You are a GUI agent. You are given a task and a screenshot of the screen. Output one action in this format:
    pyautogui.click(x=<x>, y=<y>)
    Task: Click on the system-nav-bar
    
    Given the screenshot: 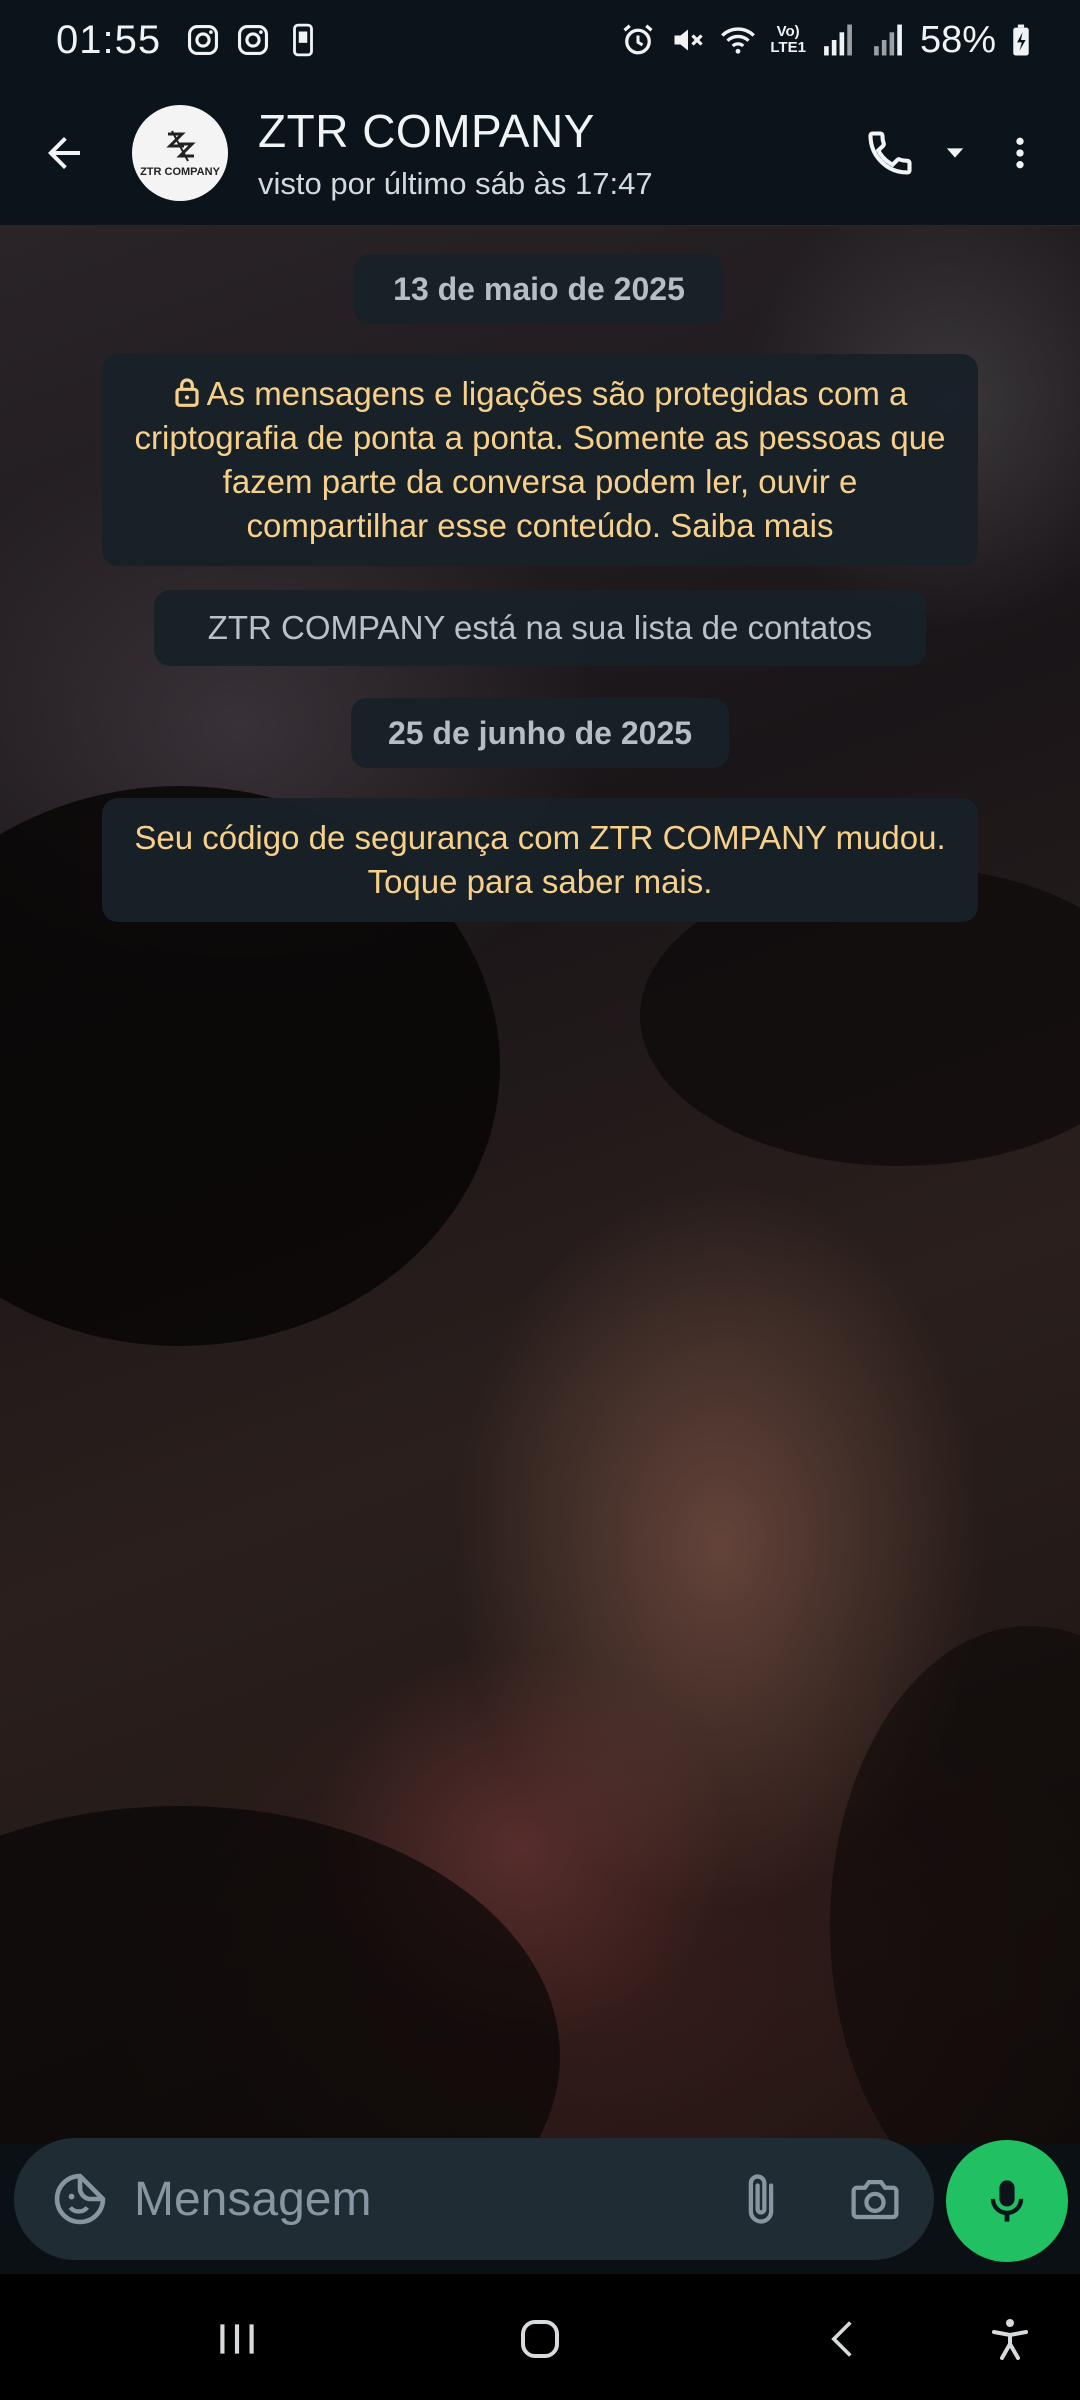 What is the action you would take?
    pyautogui.click(x=540, y=2337)
    